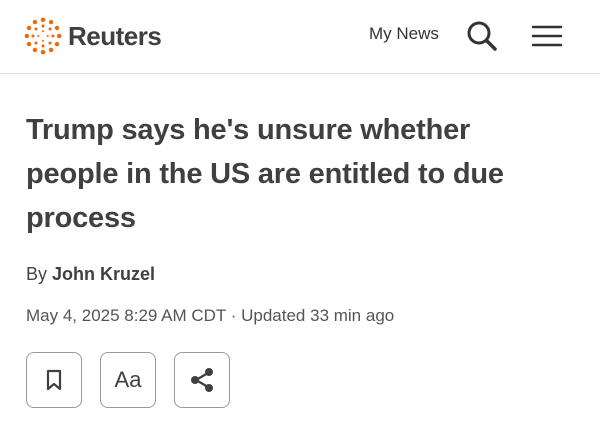 This screenshot has height=439, width=600. Describe the element at coordinates (43, 36) in the screenshot. I see `reuters-logo-icon` at that location.